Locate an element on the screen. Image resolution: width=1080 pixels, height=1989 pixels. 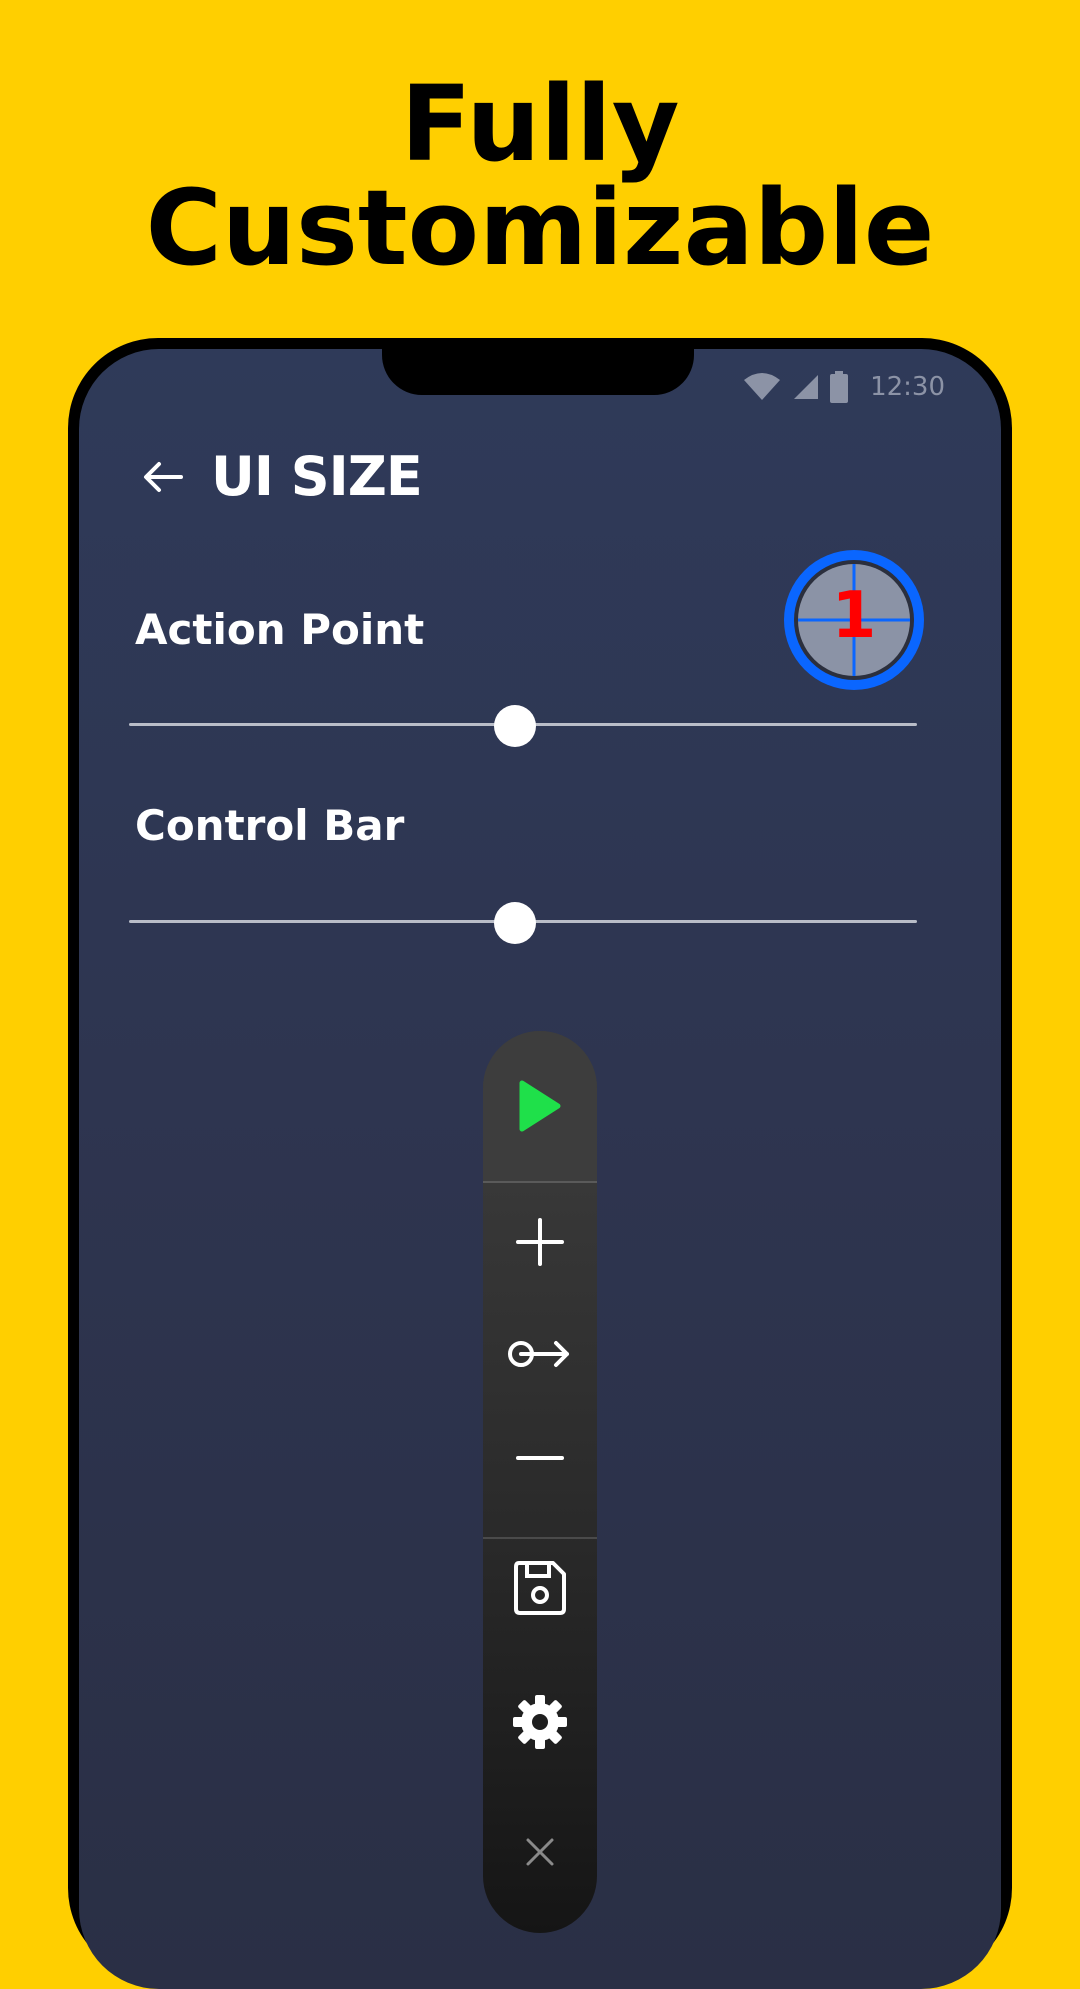
save-icon is located at coordinates (540, 1588).